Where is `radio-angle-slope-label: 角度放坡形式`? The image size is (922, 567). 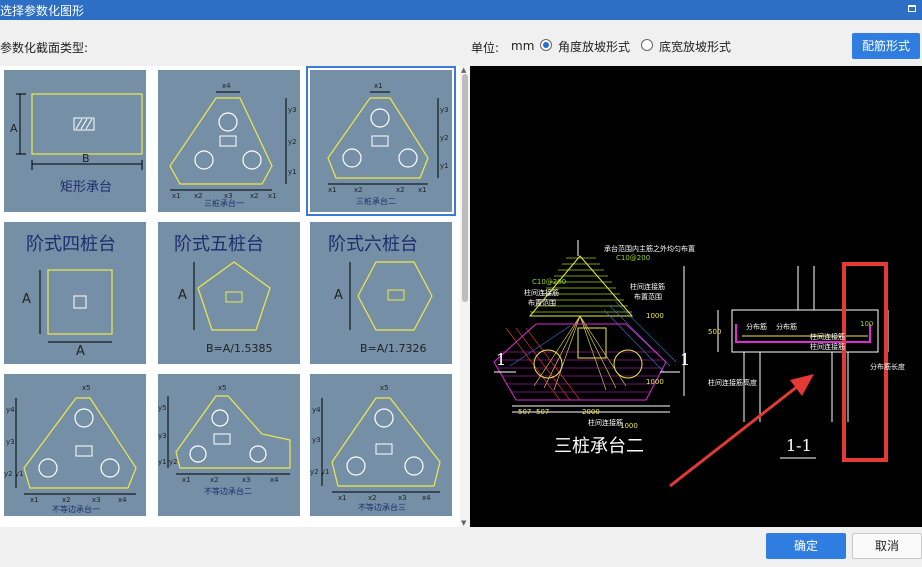
radio-angle-slope-label: 角度放坡形式 is located at coordinates (594, 46).